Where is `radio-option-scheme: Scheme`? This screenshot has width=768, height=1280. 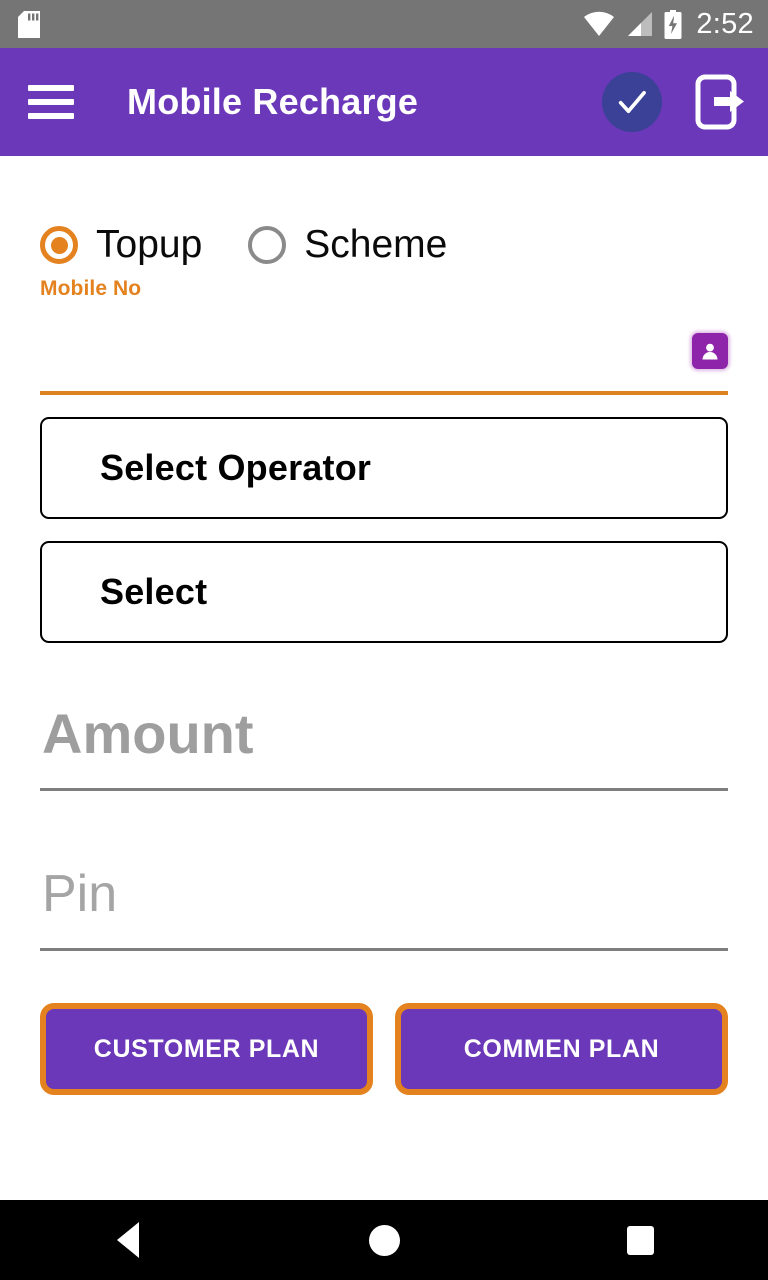 radio-option-scheme: Scheme is located at coordinates (347, 245).